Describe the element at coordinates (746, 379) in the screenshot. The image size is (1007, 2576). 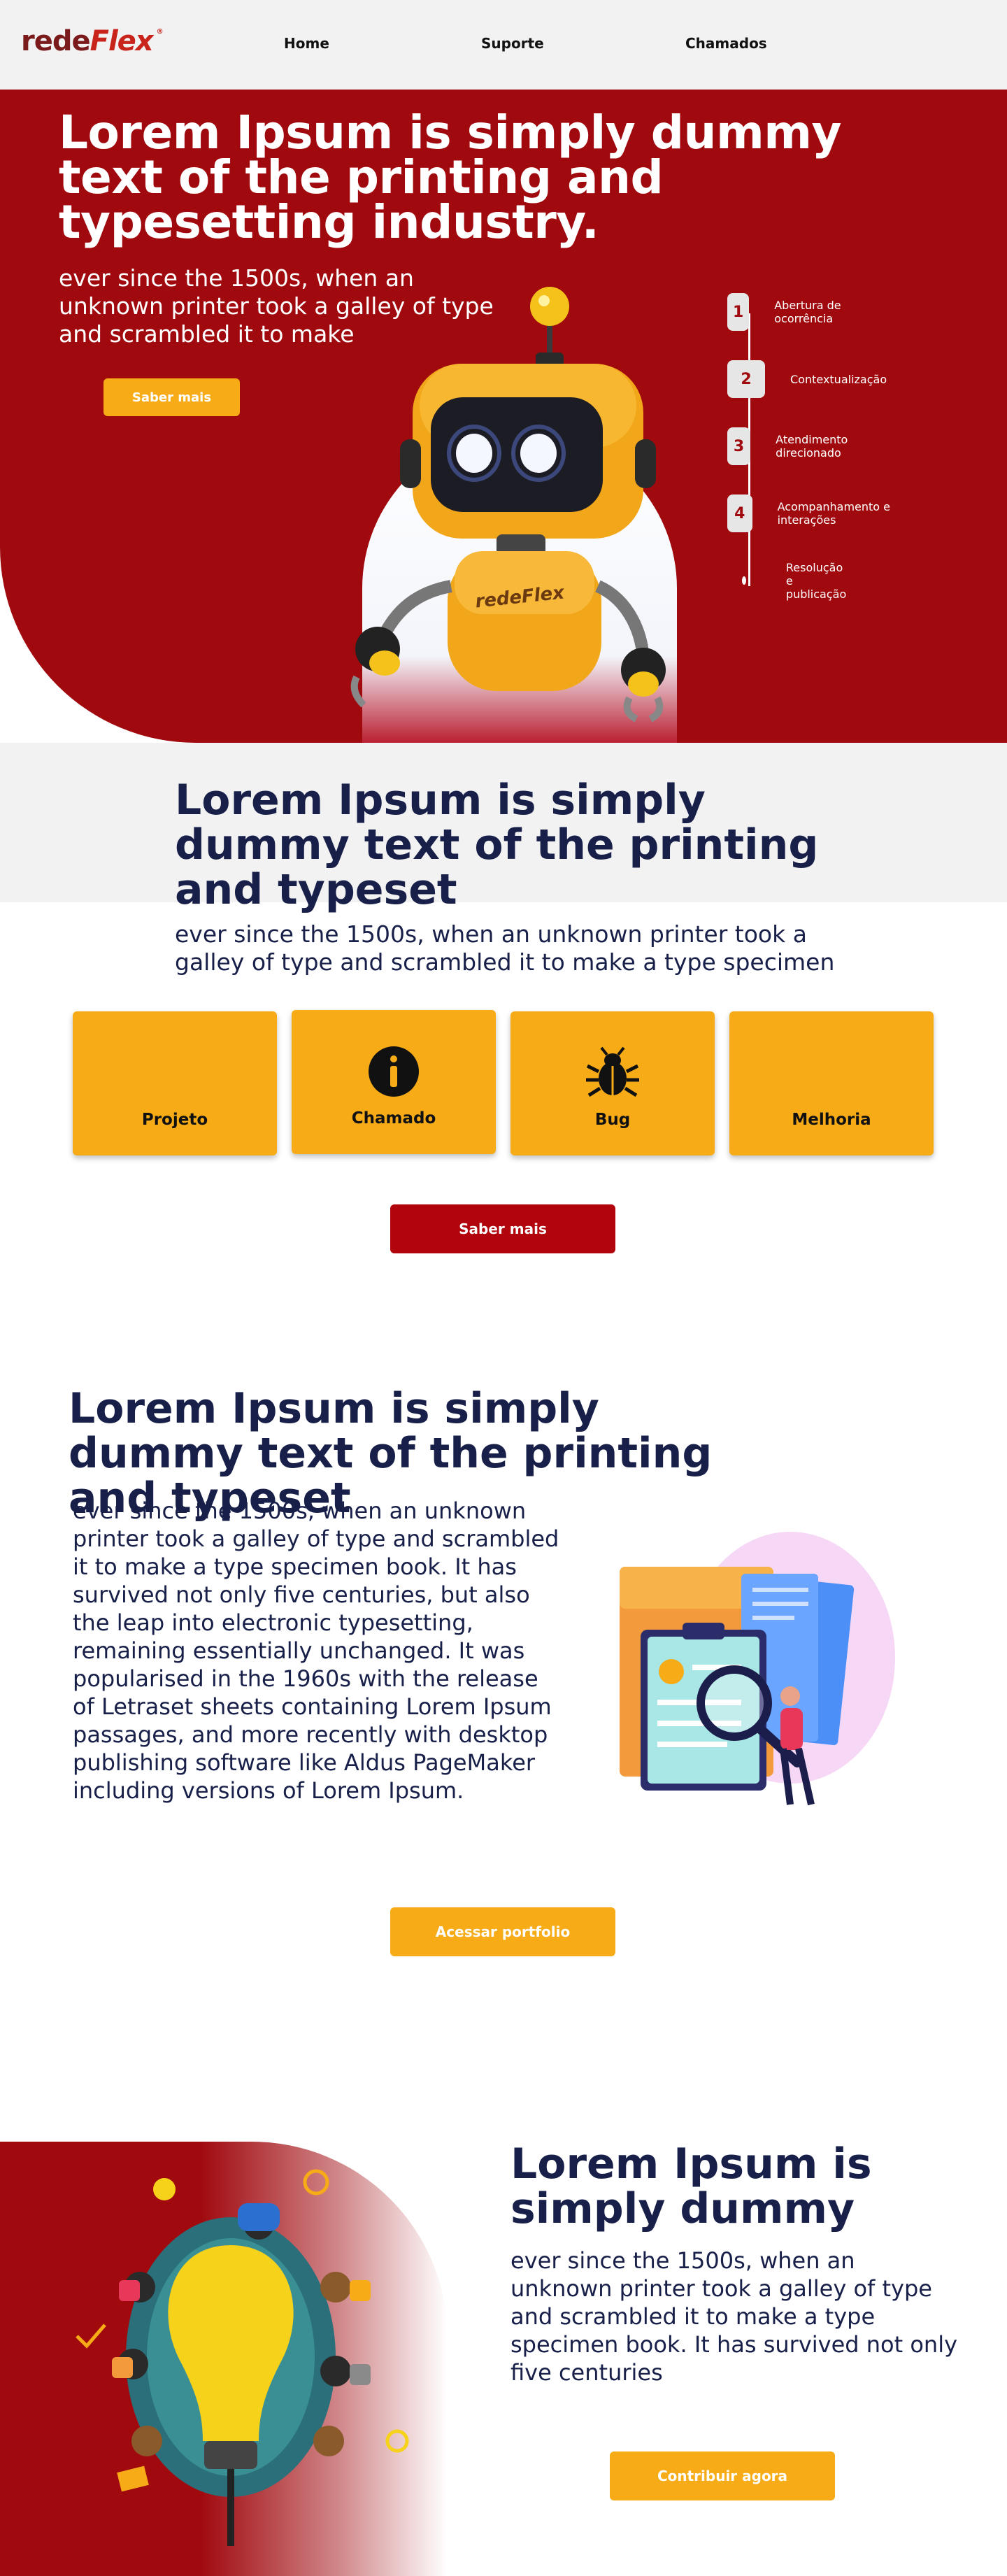
I see `step-2-number: 2` at that location.